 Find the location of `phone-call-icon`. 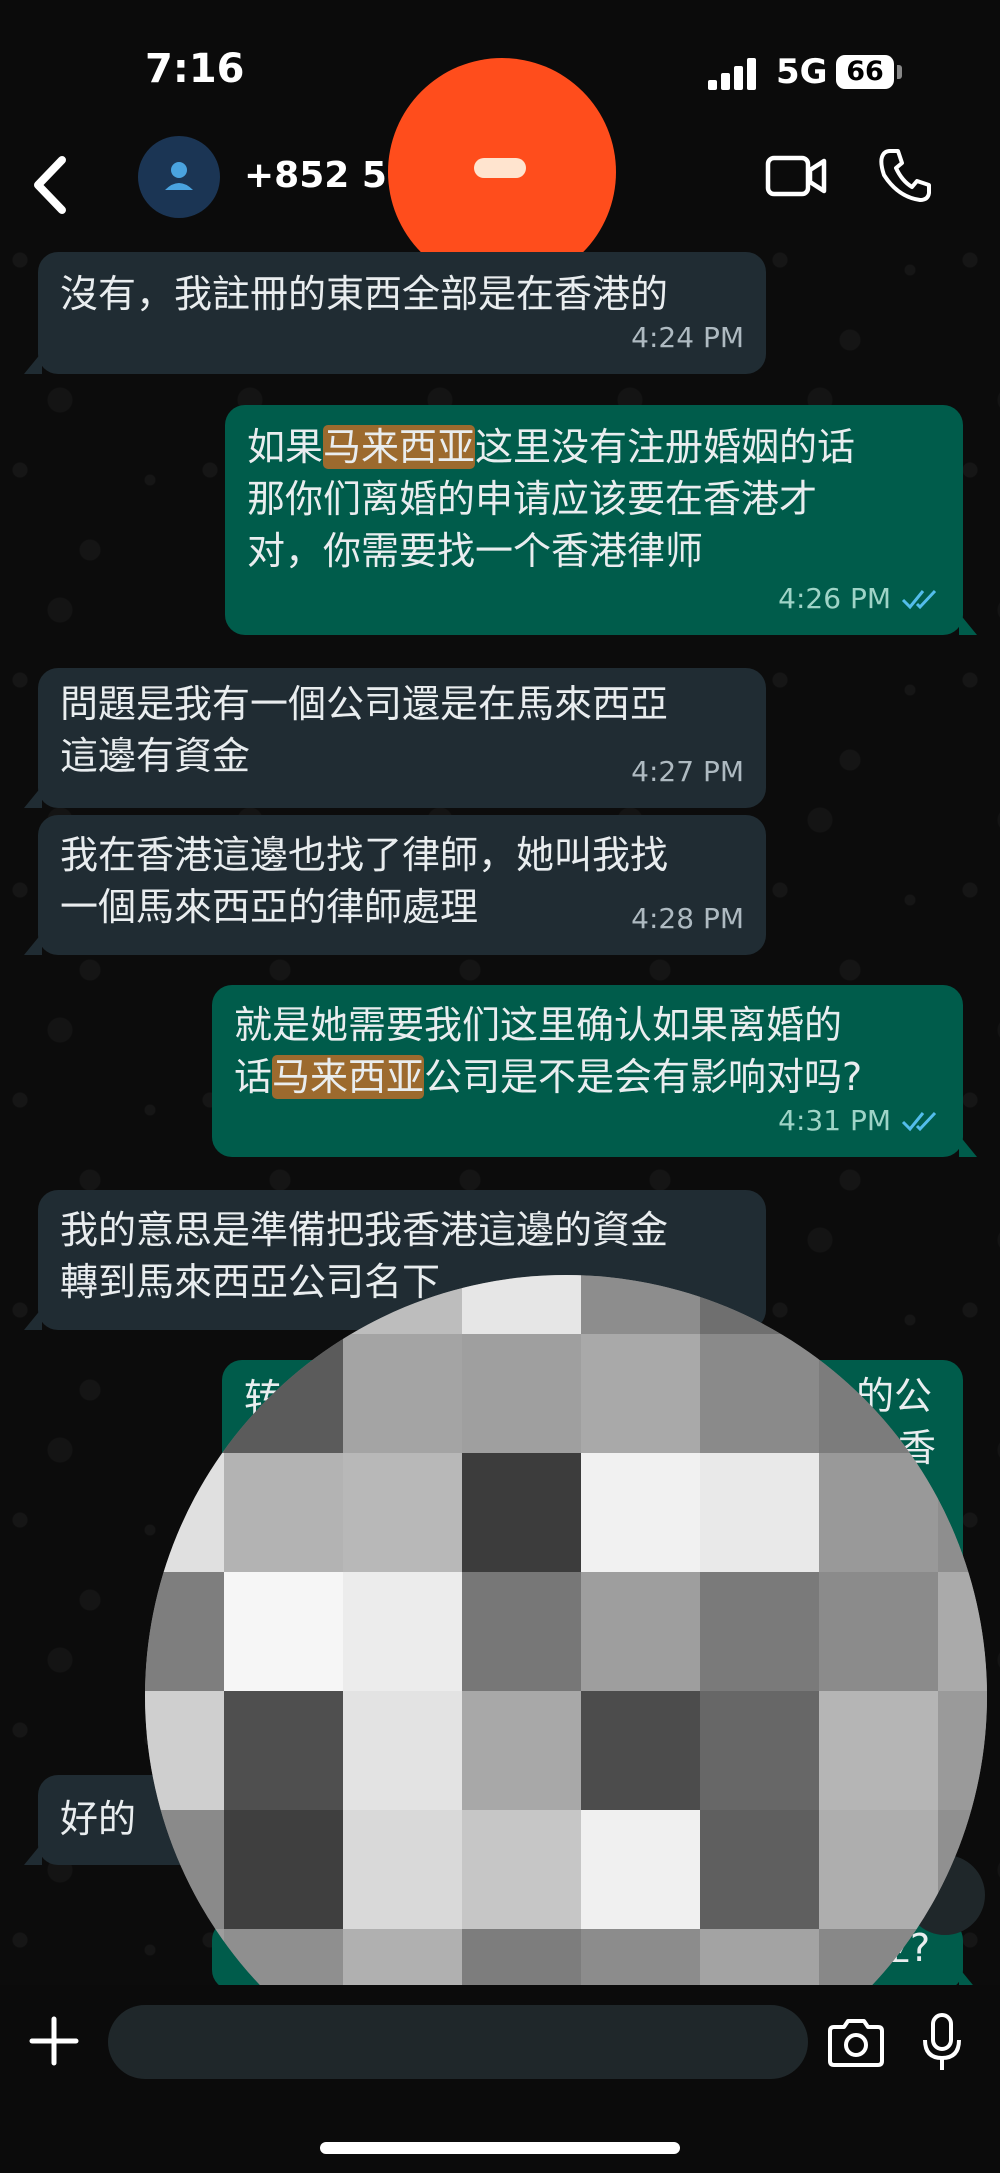

phone-call-icon is located at coordinates (904, 175).